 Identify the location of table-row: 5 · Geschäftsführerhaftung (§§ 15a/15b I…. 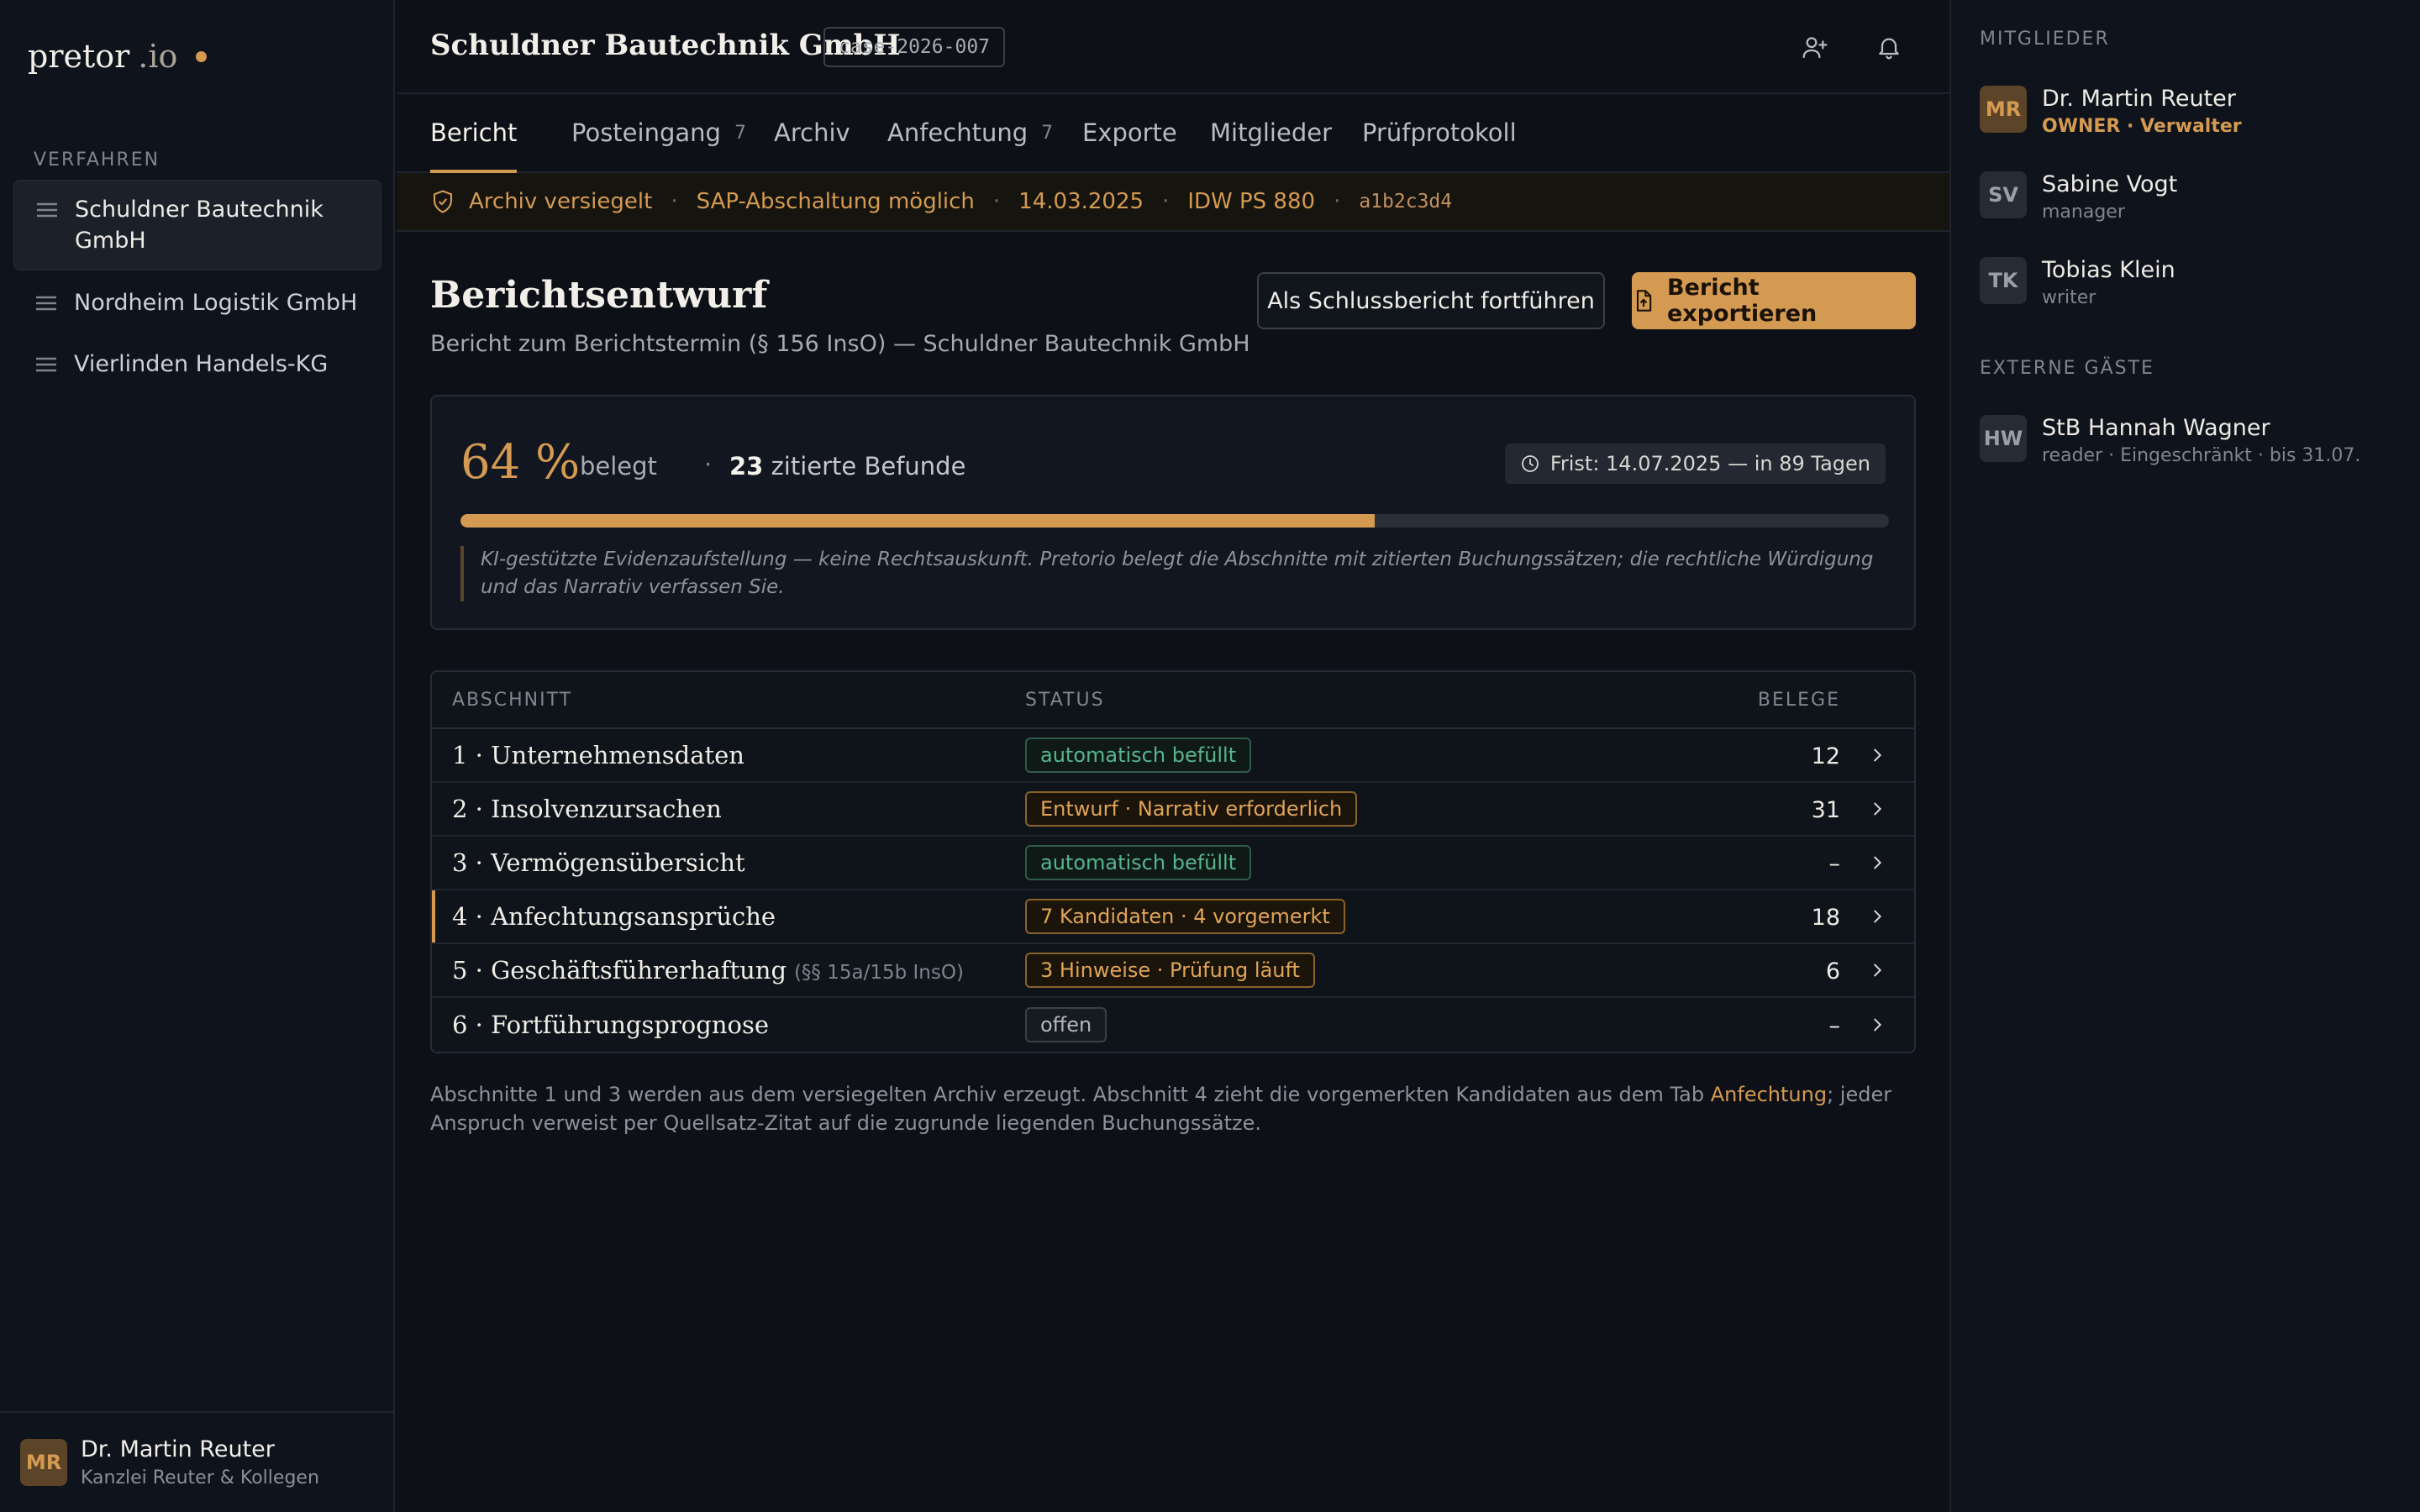
(1173, 971).